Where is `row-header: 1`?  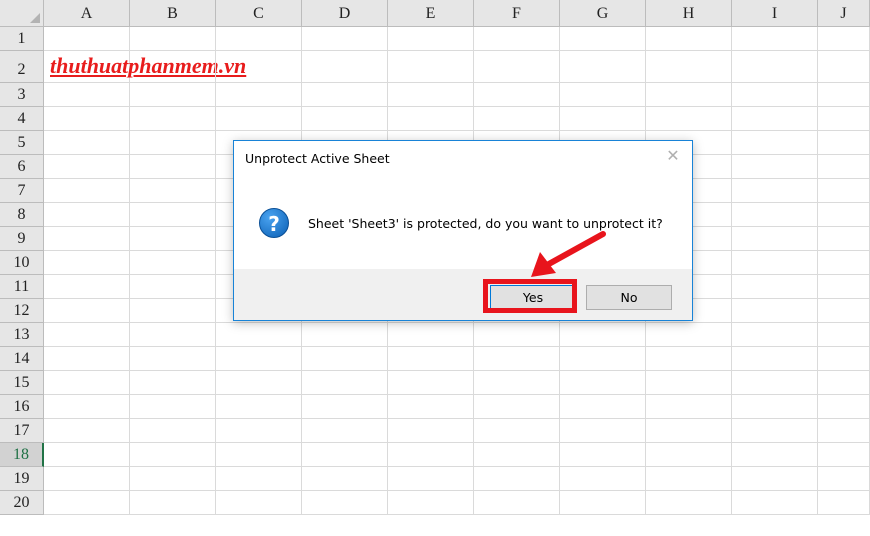 row-header: 1 is located at coordinates (22, 39).